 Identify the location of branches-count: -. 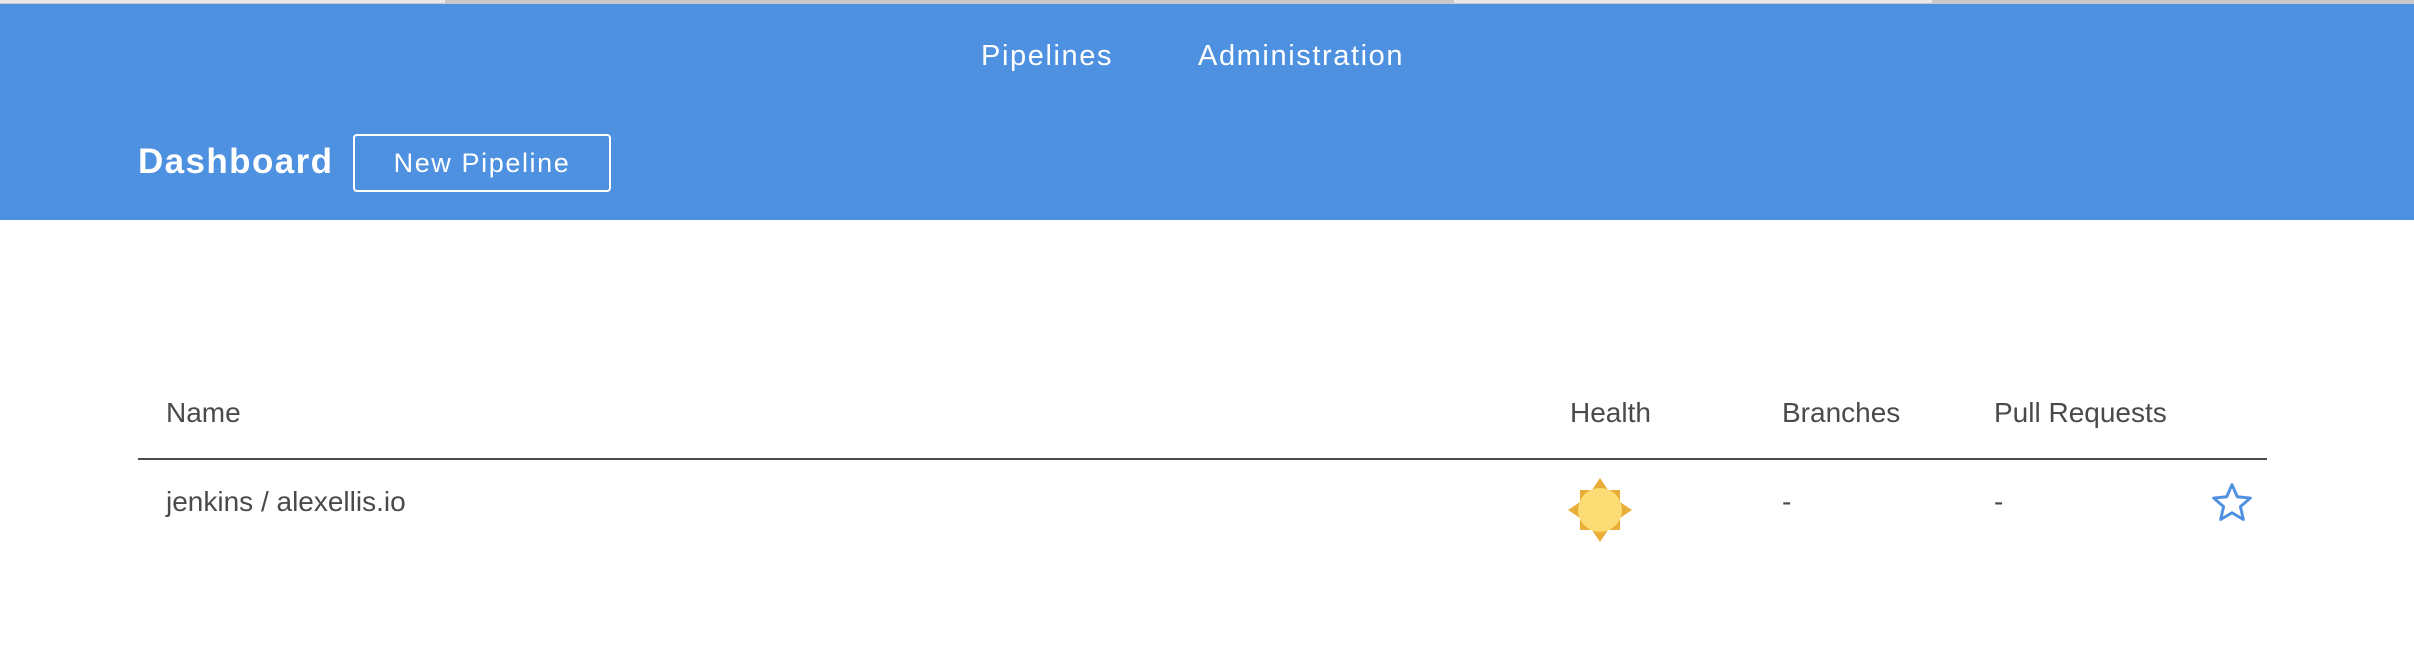
(1787, 501).